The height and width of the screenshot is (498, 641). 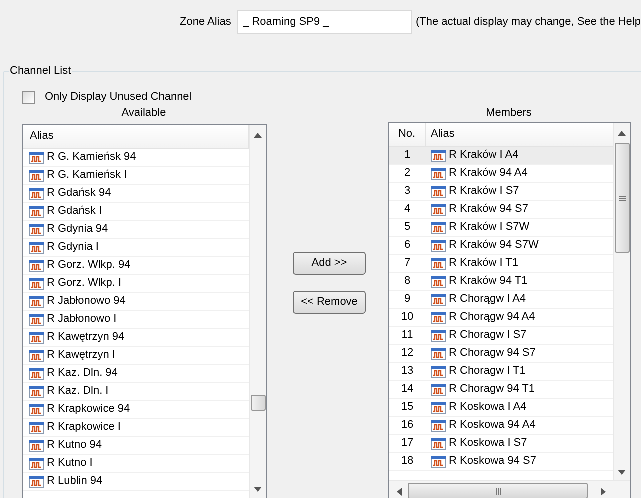 I want to click on channel-name: R Gdańsk 94, so click(x=79, y=193).